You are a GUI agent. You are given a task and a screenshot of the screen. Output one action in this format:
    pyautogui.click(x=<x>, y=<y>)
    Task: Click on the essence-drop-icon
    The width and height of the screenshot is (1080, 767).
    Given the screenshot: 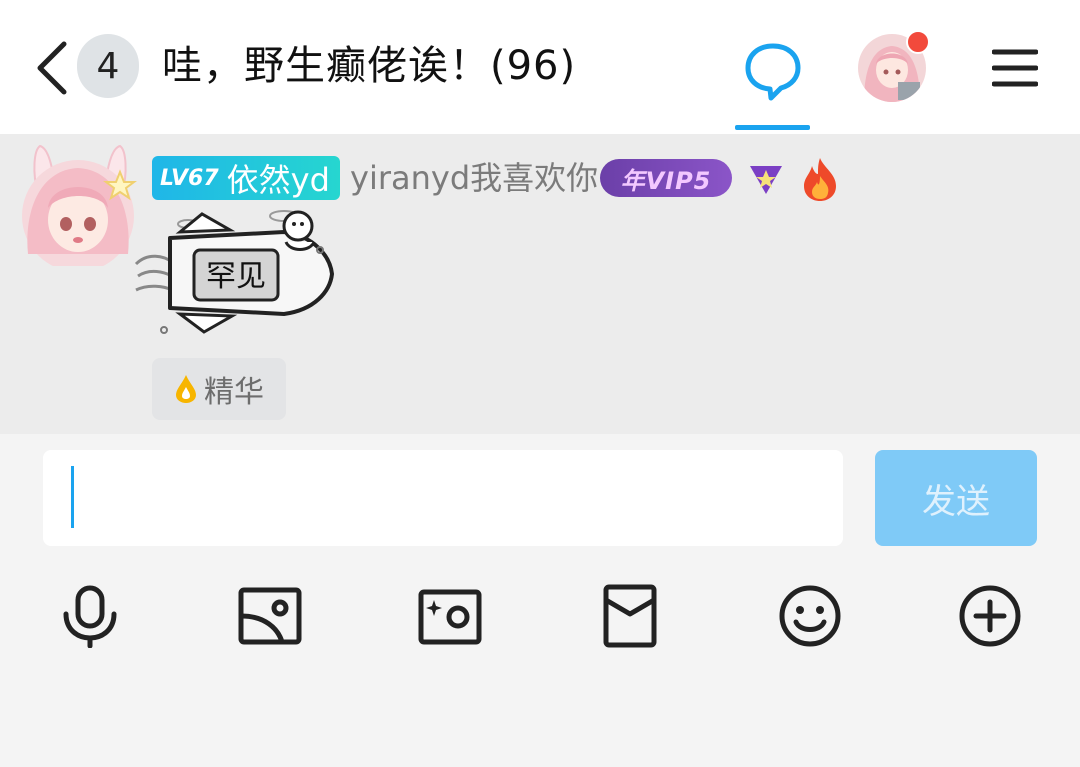 What is the action you would take?
    pyautogui.click(x=186, y=389)
    